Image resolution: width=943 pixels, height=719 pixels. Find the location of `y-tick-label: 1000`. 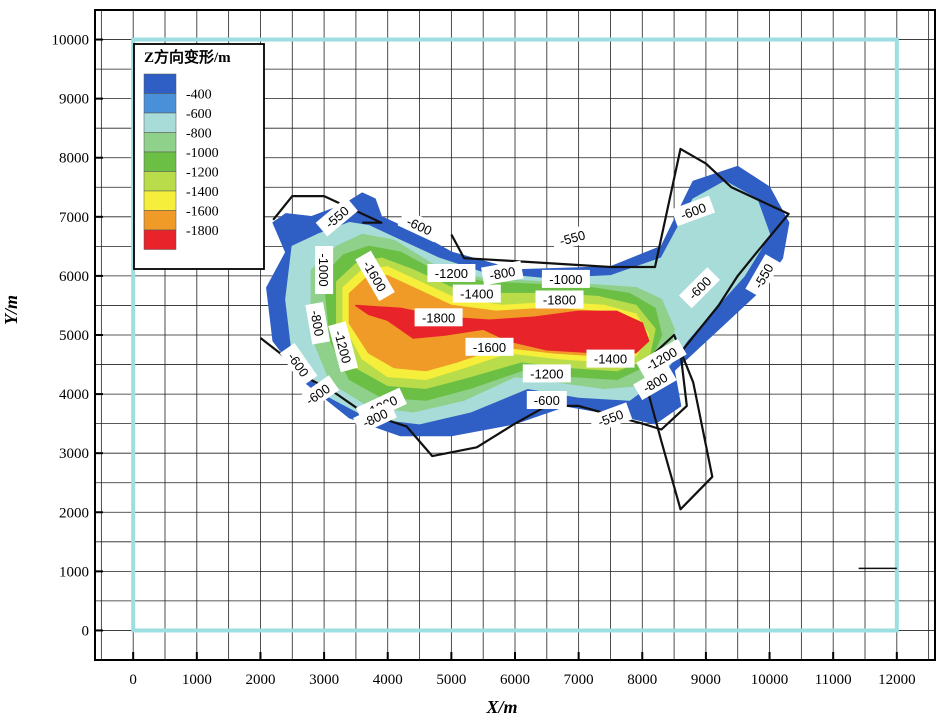

y-tick-label: 1000 is located at coordinates (74, 572).